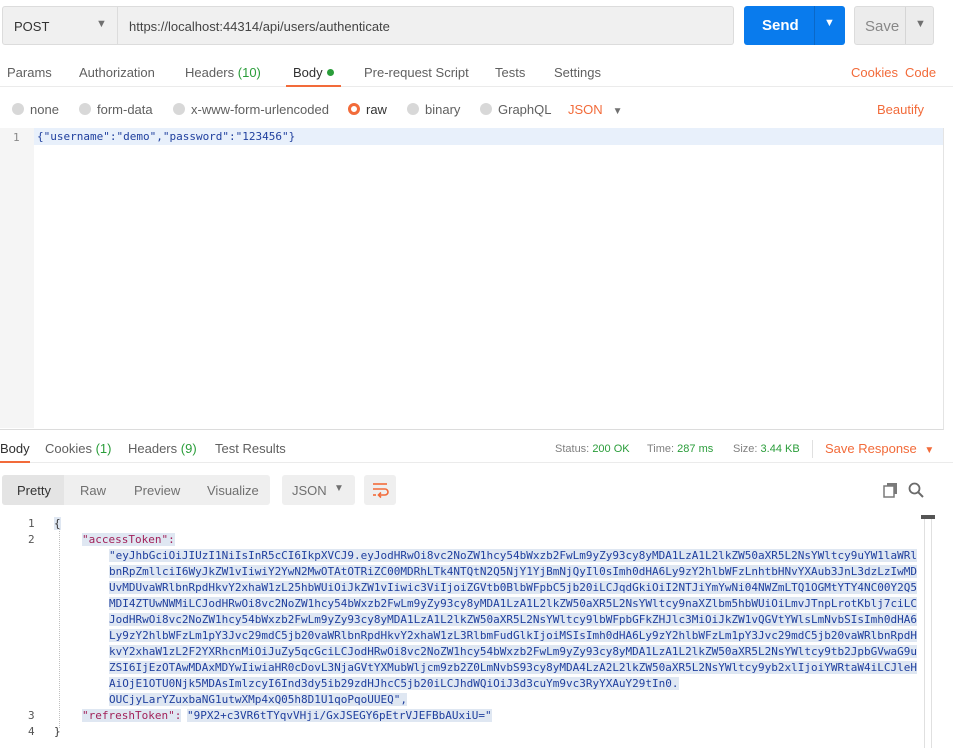 The width and height of the screenshot is (953, 748). What do you see at coordinates (330, 72) in the screenshot?
I see `body-indicator-dot` at bounding box center [330, 72].